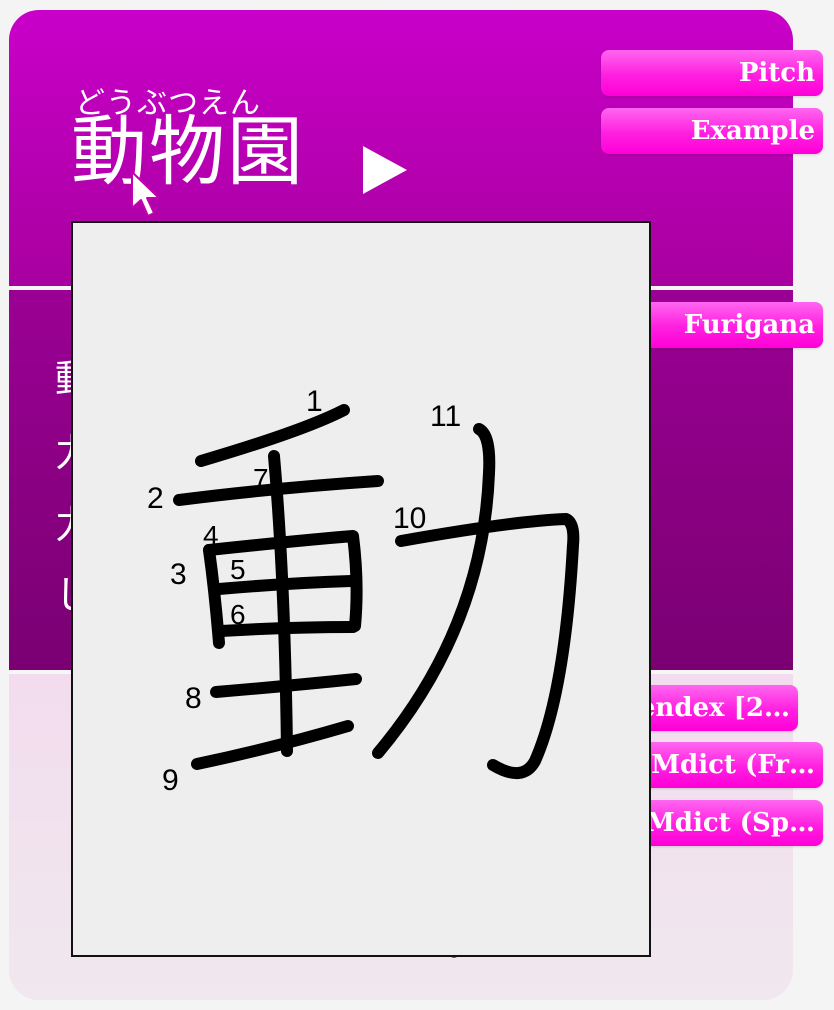  What do you see at coordinates (409, 518) in the screenshot?
I see `stroke-number: 10` at bounding box center [409, 518].